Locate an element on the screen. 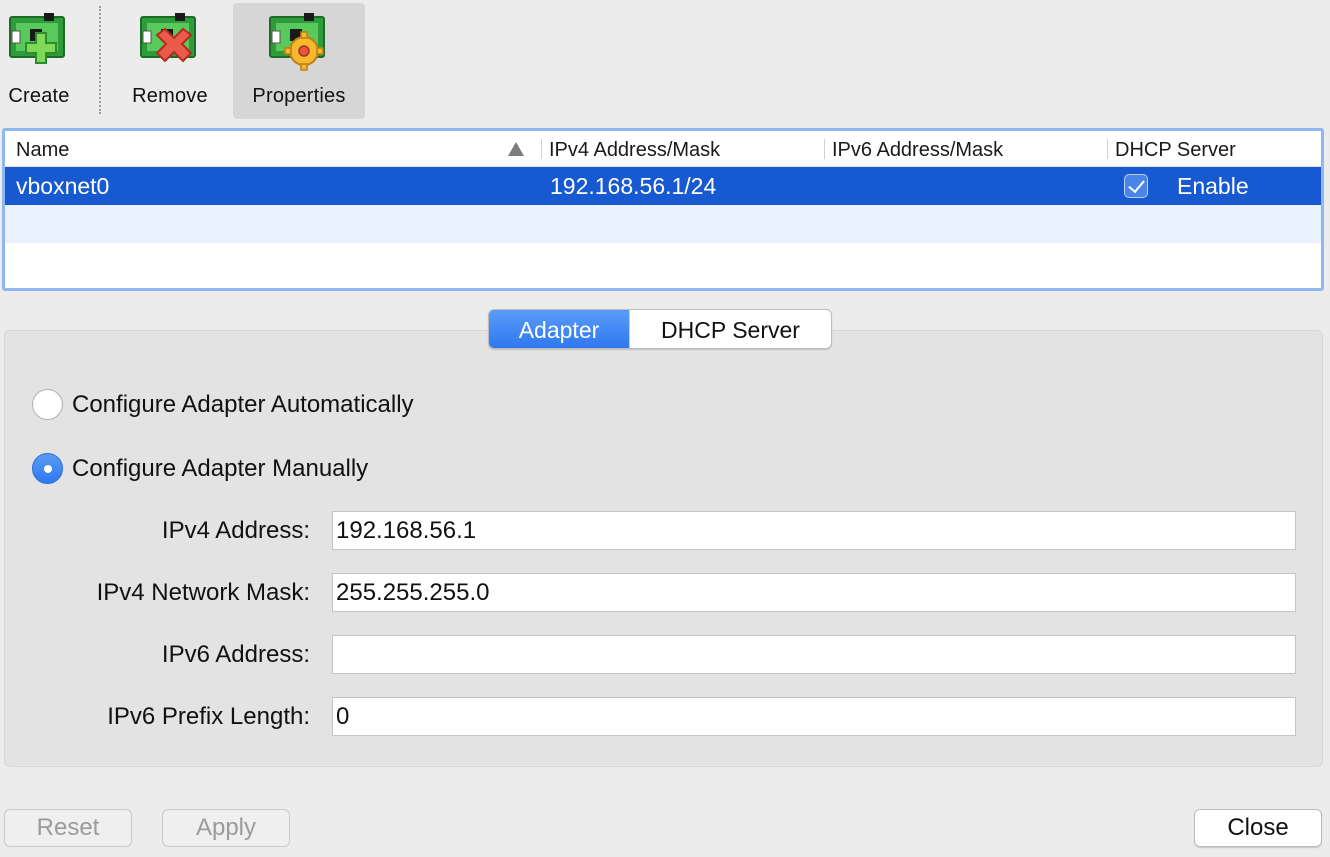  configure-auto-option: Configure Adapter Automatically is located at coordinates (223, 404).